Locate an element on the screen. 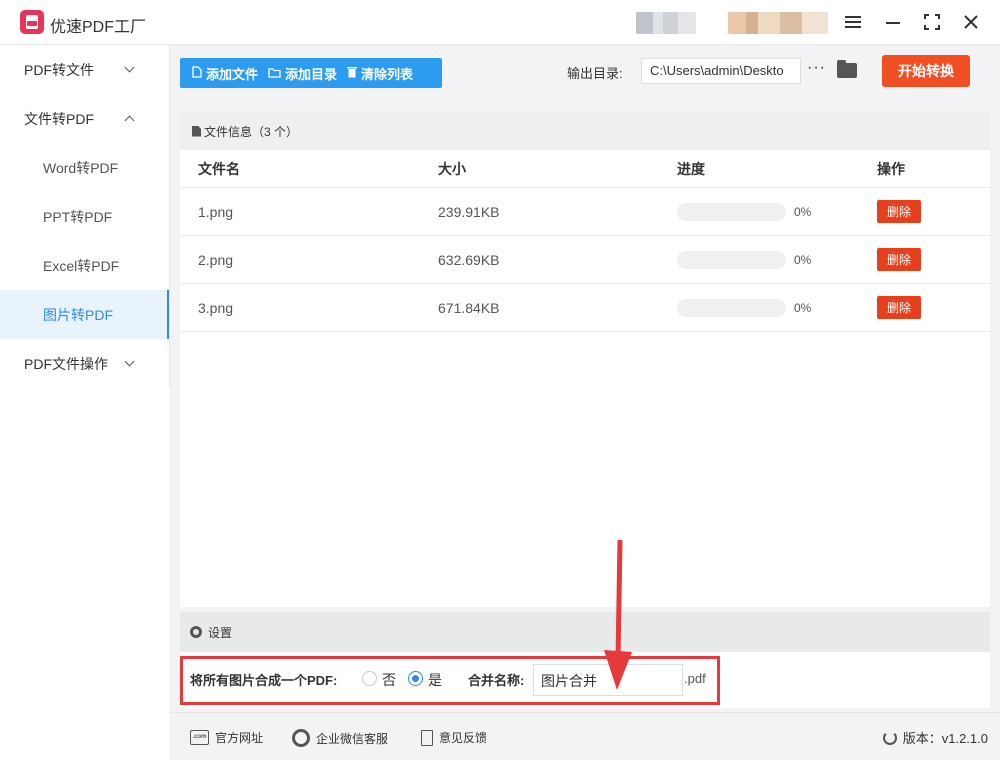 The image size is (1000, 760). file-size: 632.69KB is located at coordinates (469, 259).